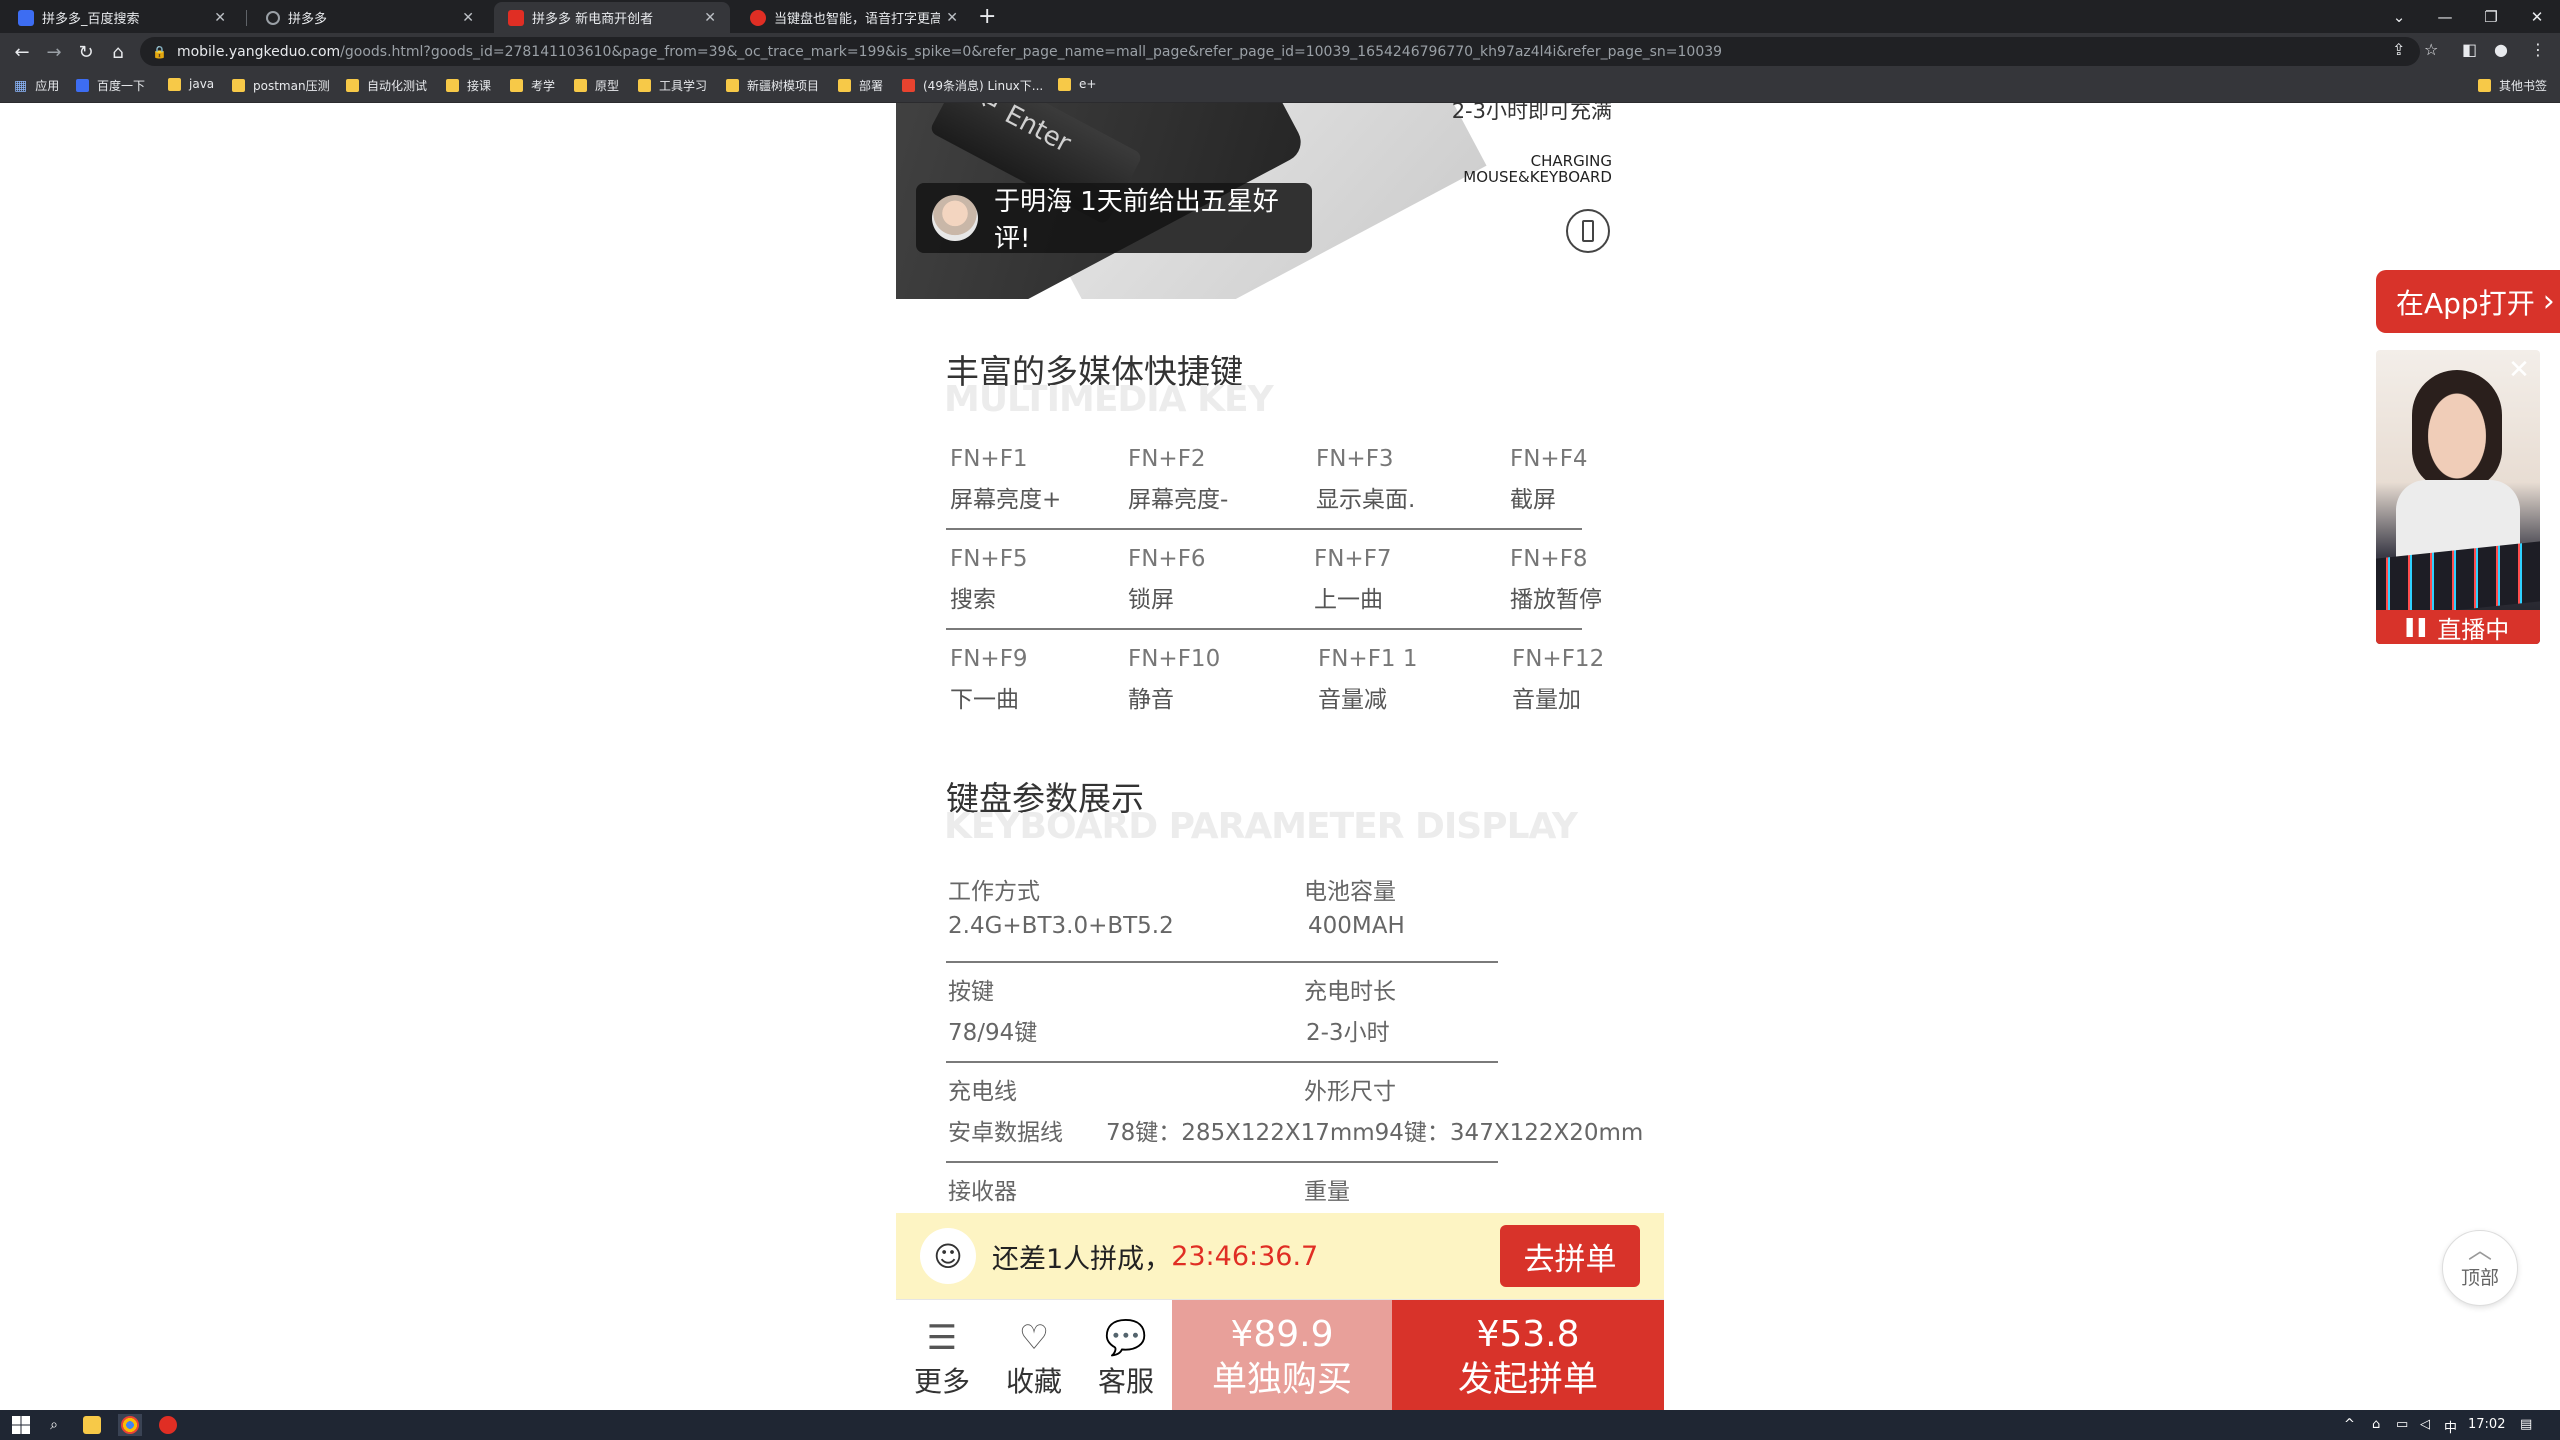  What do you see at coordinates (2548, 301) in the screenshot?
I see `chevron-right-icon: ›` at bounding box center [2548, 301].